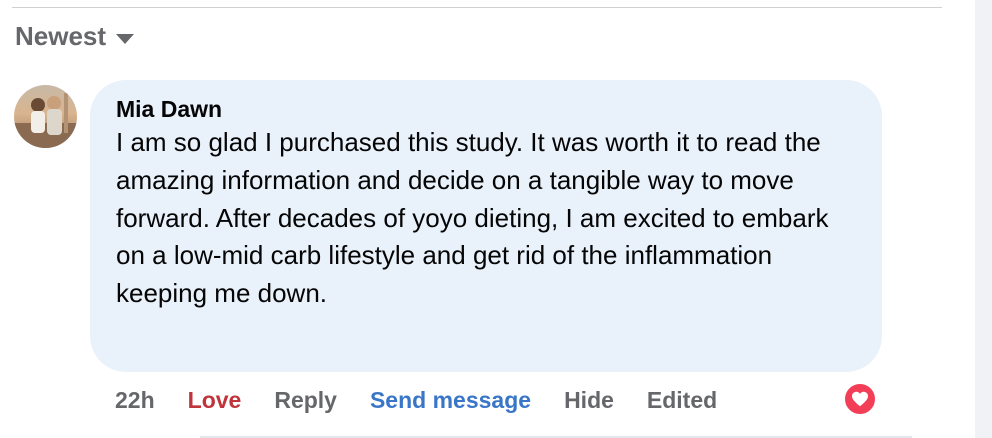 Image resolution: width=992 pixels, height=438 pixels. Describe the element at coordinates (305, 400) in the screenshot. I see `reply-button: Reply` at that location.